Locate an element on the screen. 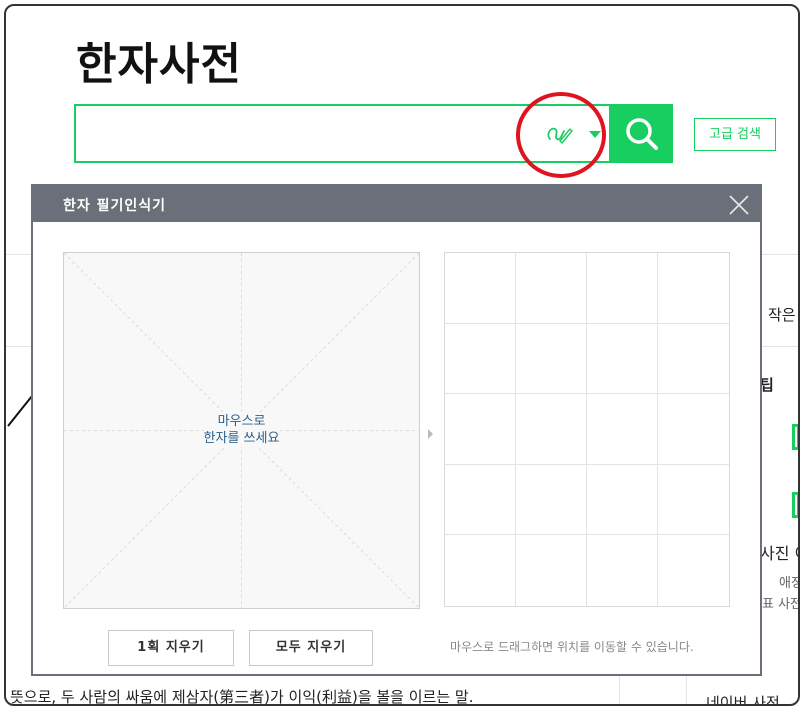 This screenshot has height=712, width=806. side-label-tip: 팁 is located at coordinates (767, 385).